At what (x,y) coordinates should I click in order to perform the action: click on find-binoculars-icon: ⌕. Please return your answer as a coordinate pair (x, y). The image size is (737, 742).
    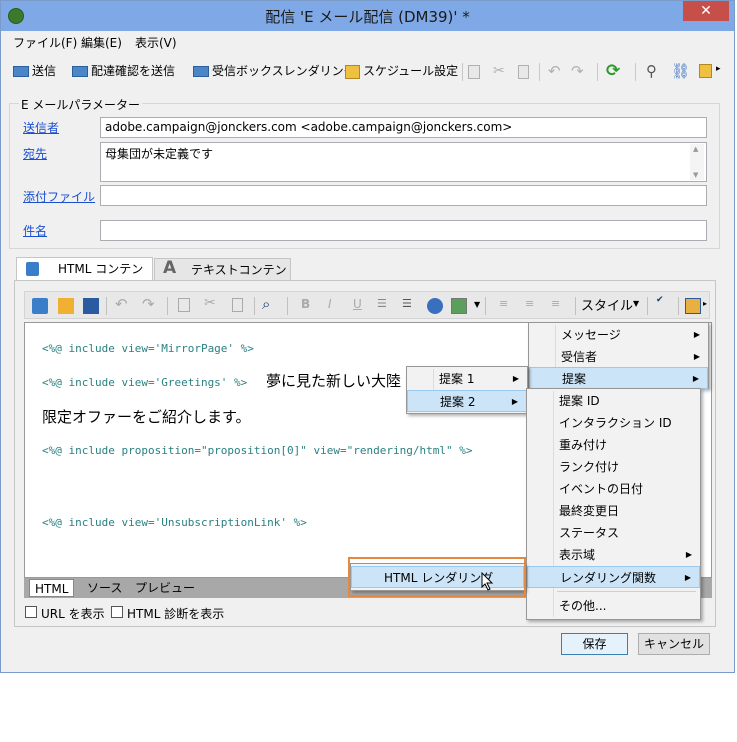
    Looking at the image, I should click on (266, 304).